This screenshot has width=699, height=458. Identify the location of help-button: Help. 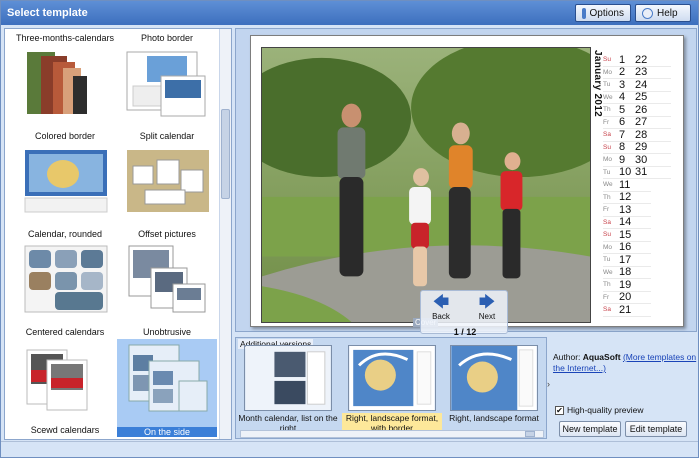
(663, 13).